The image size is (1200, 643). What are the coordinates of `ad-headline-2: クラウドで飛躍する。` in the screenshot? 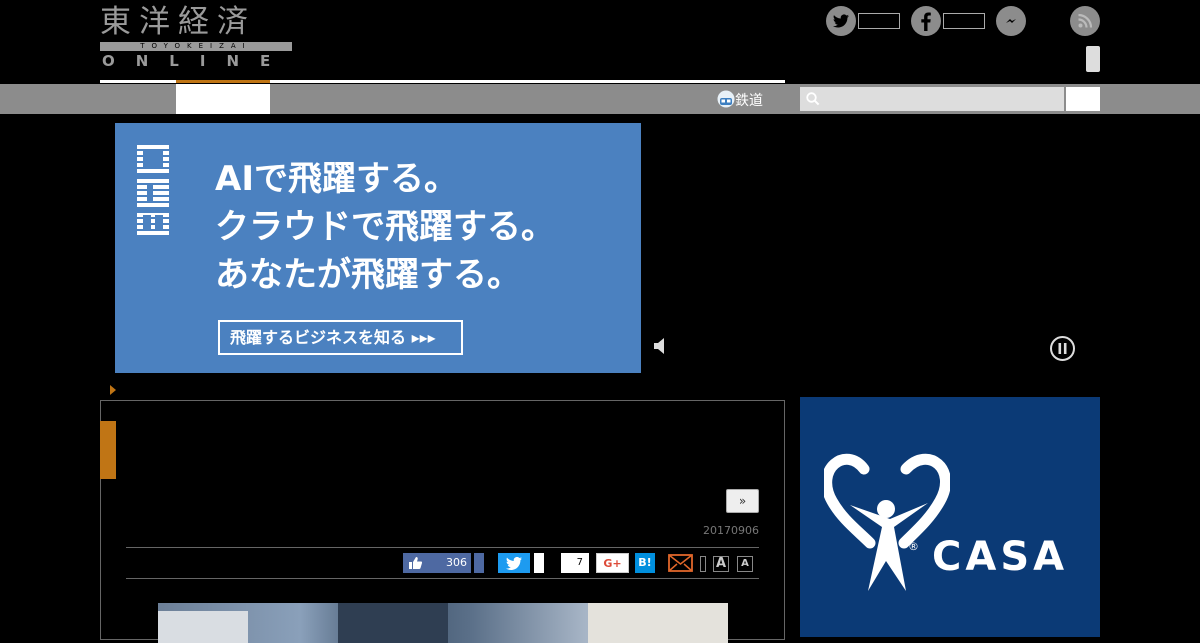 It's located at (385, 227).